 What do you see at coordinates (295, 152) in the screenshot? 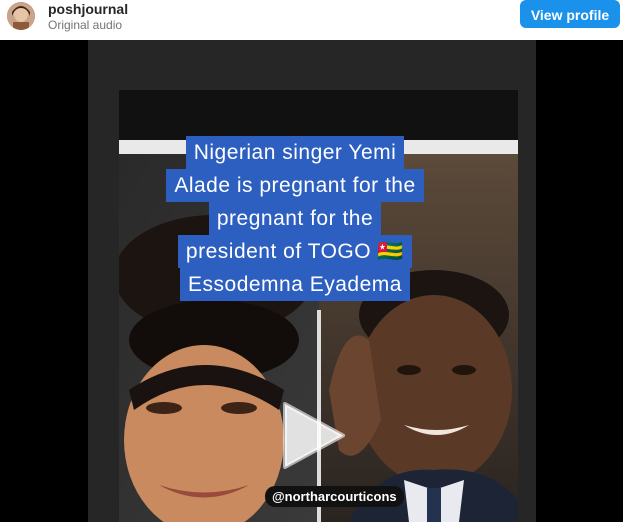
I see `caption-line: Nigerian singer Yemi` at bounding box center [295, 152].